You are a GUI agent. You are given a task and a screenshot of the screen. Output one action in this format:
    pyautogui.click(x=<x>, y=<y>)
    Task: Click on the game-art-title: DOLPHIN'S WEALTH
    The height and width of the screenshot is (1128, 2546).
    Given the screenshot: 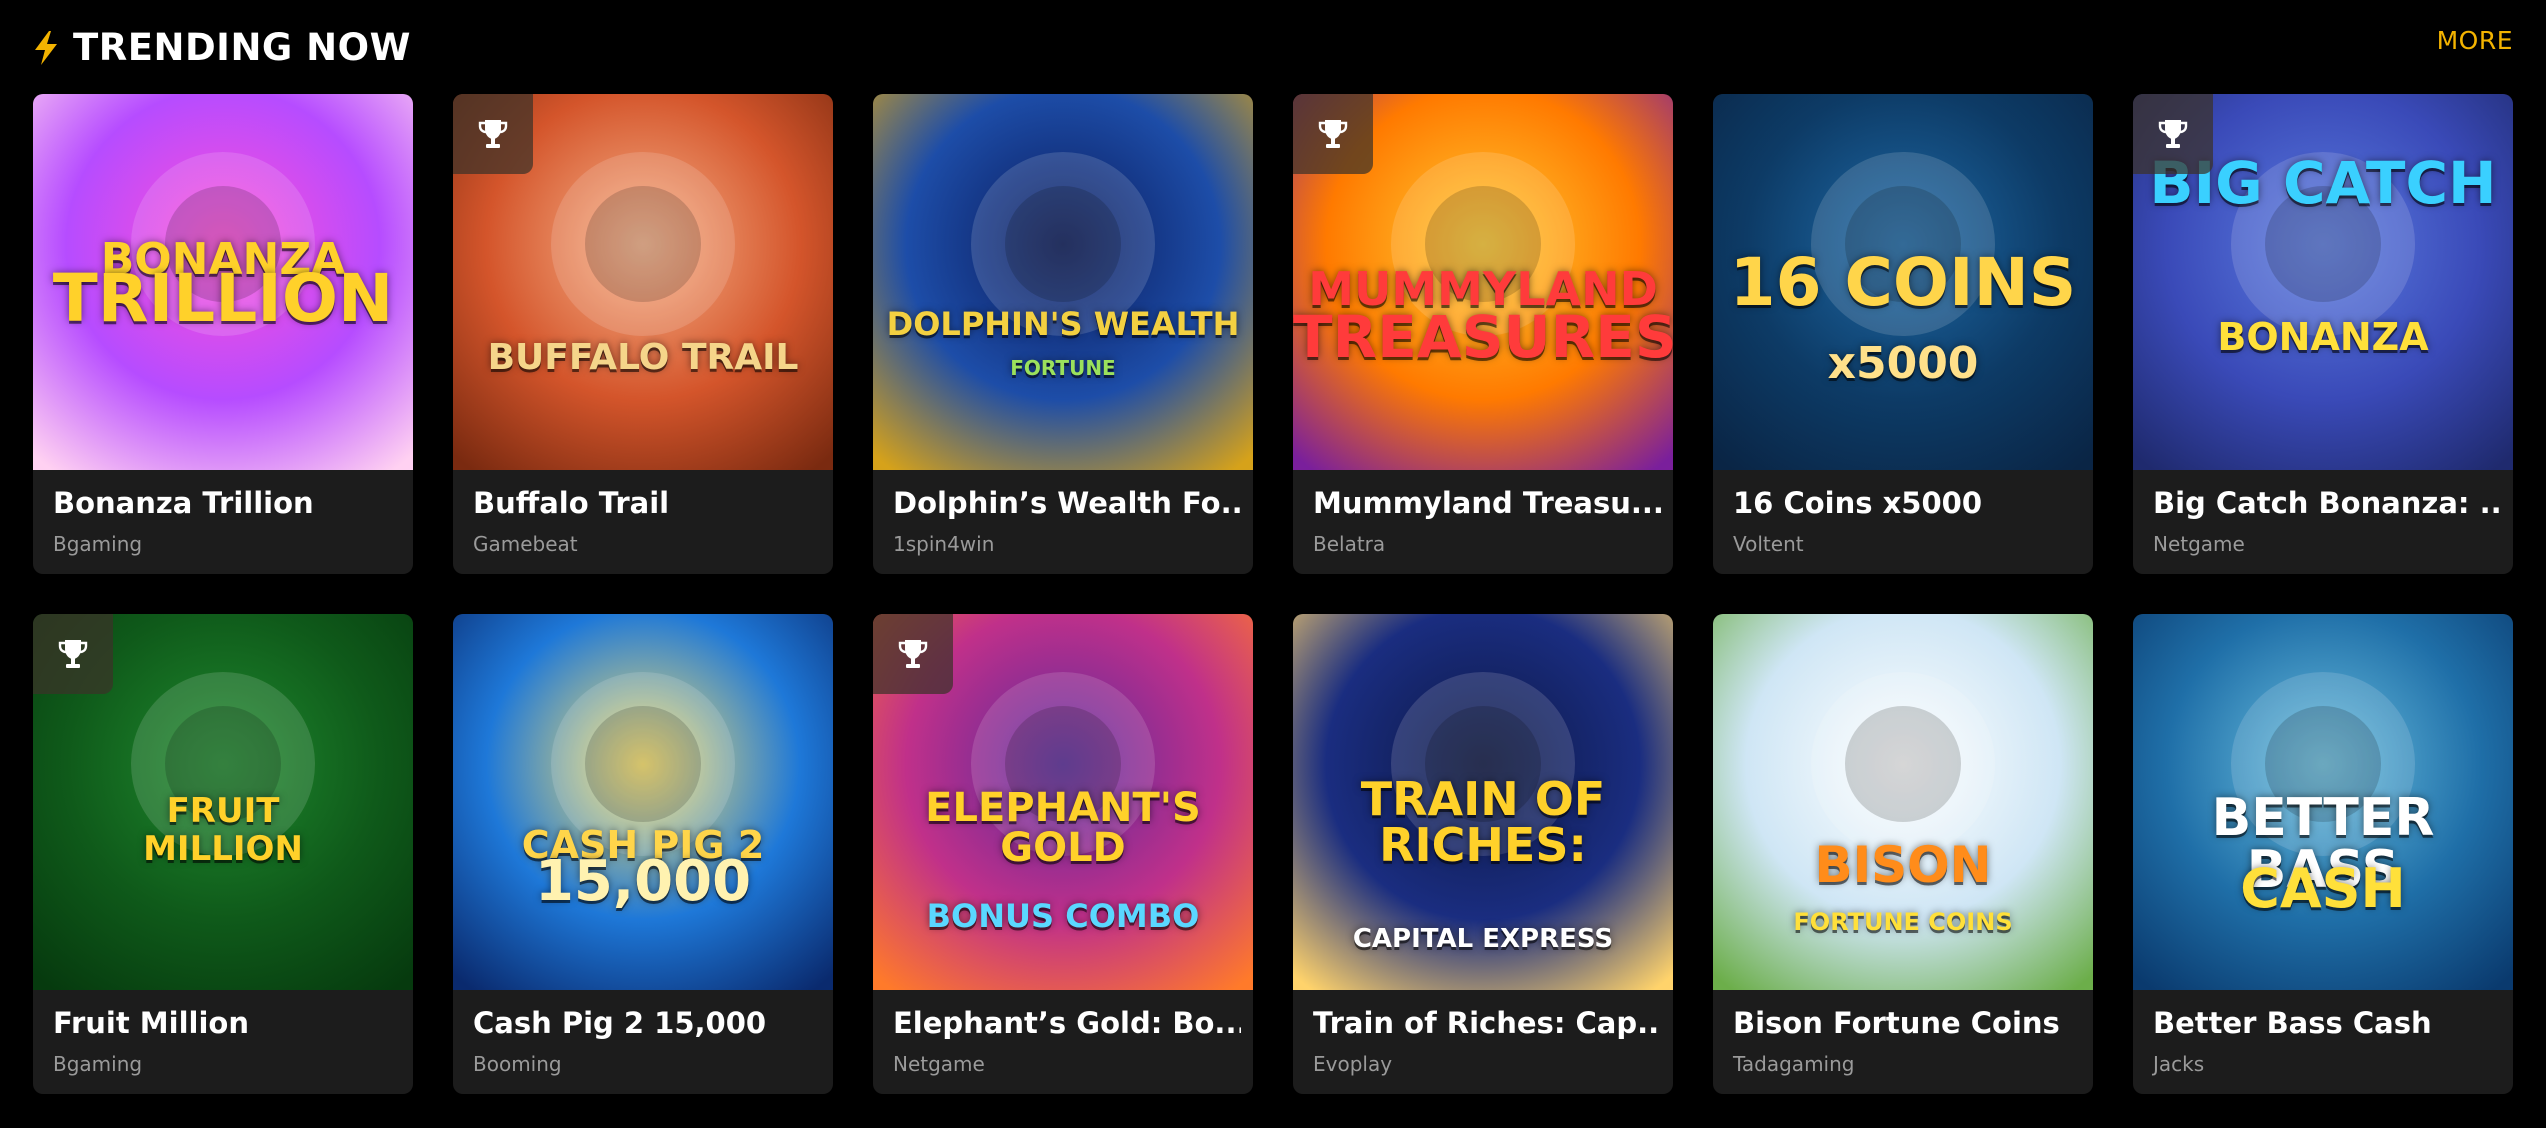 What is the action you would take?
    pyautogui.click(x=1063, y=324)
    